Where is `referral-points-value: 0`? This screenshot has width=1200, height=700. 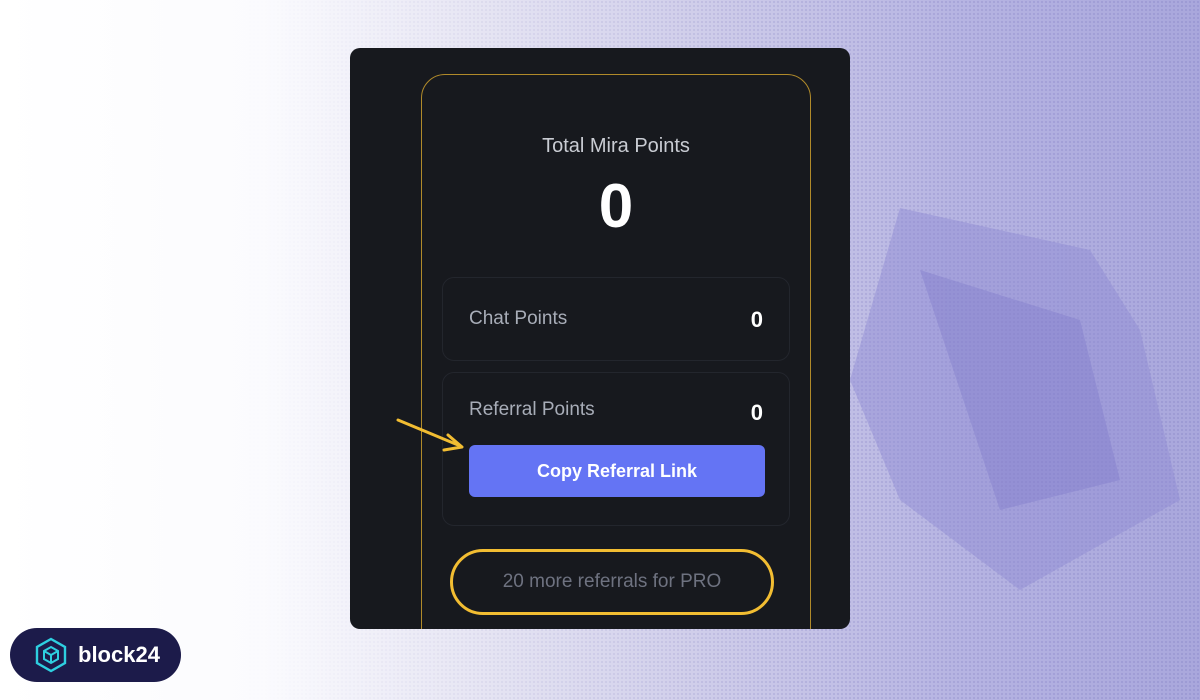
referral-points-value: 0 is located at coordinates (756, 412).